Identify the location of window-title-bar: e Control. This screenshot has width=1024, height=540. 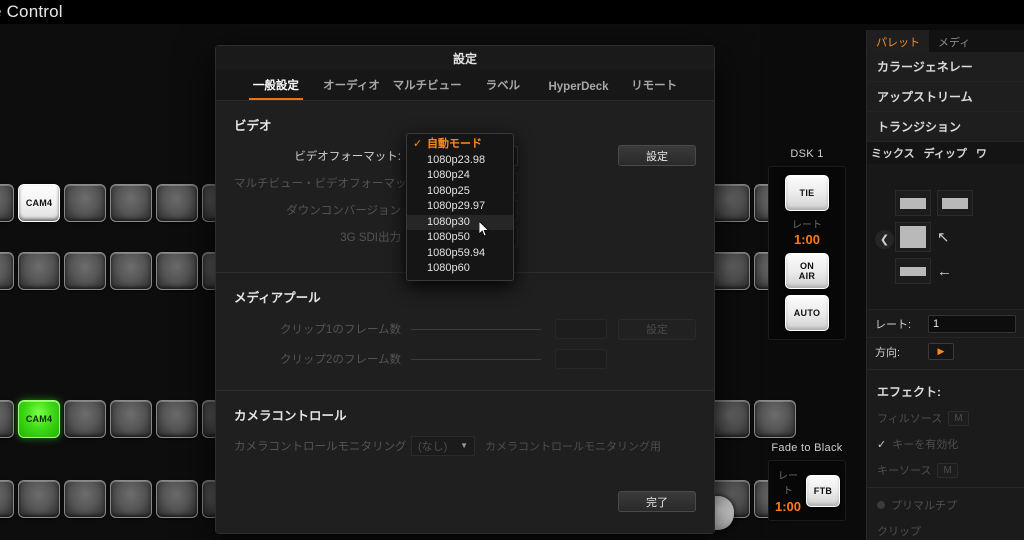
(512, 12).